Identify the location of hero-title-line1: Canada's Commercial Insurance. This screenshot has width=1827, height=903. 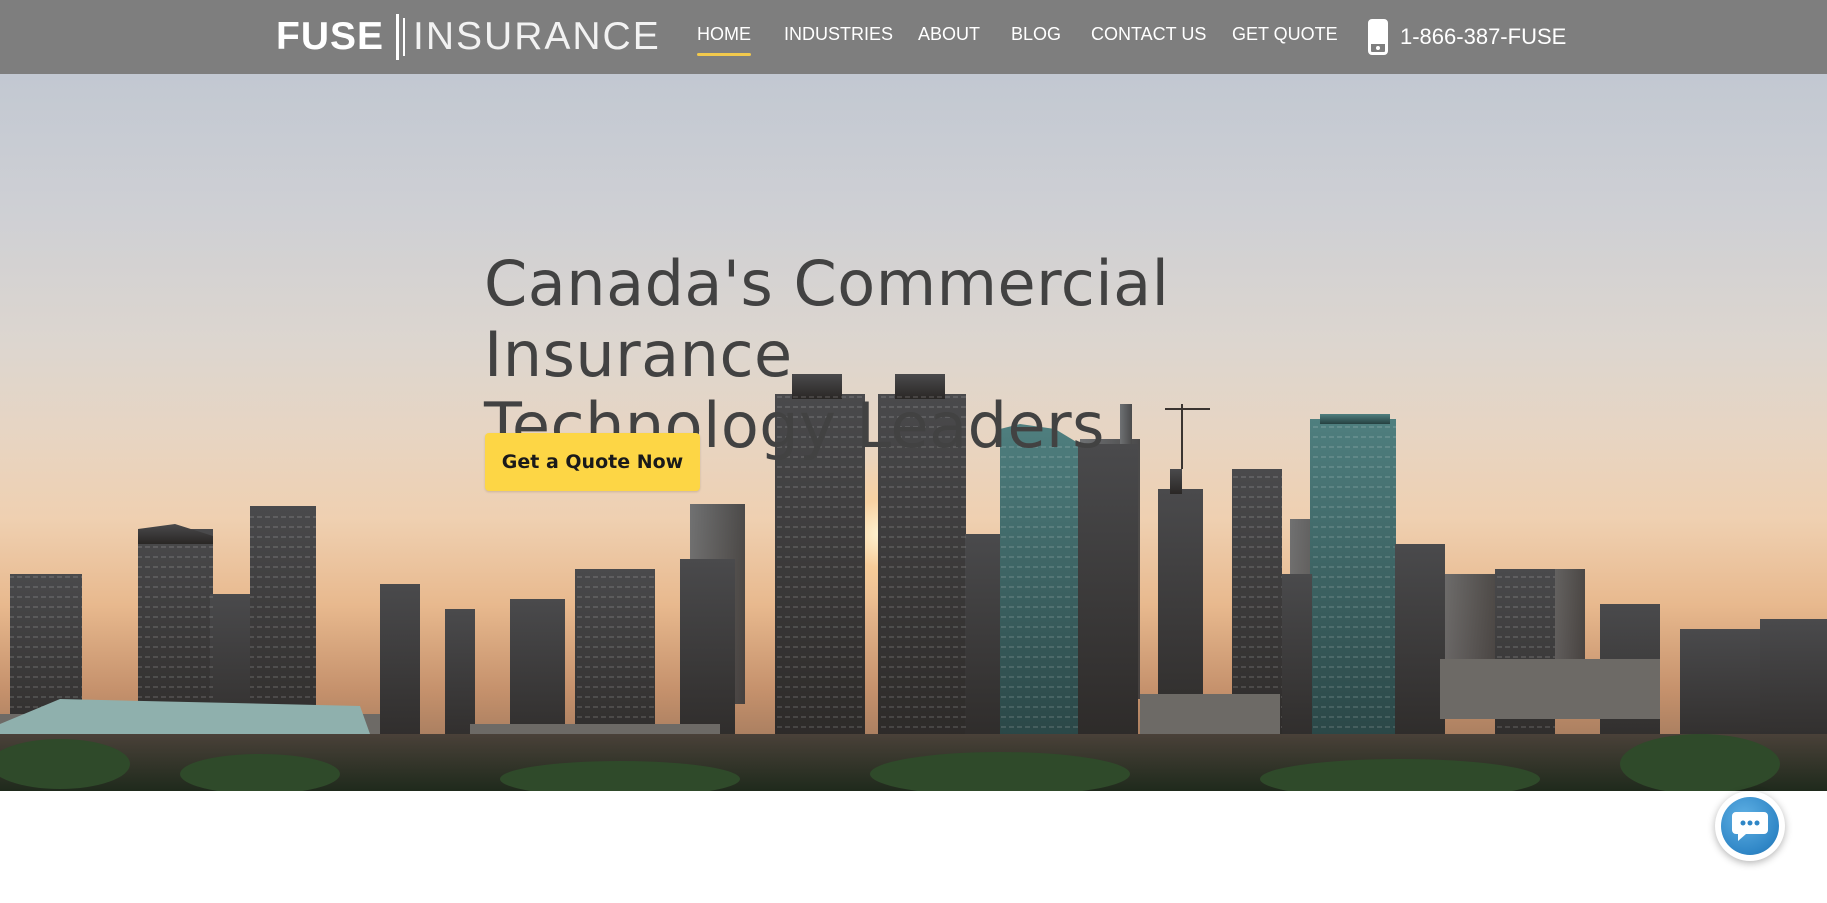
(827, 319).